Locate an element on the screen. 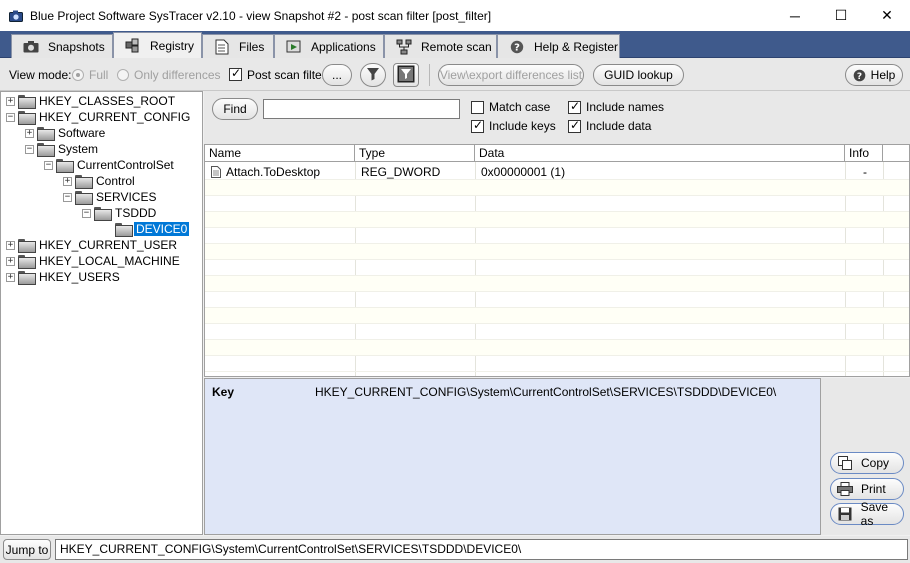 Image resolution: width=910 pixels, height=563 pixels. guid-lookup-button: GUID lookup is located at coordinates (638, 75).